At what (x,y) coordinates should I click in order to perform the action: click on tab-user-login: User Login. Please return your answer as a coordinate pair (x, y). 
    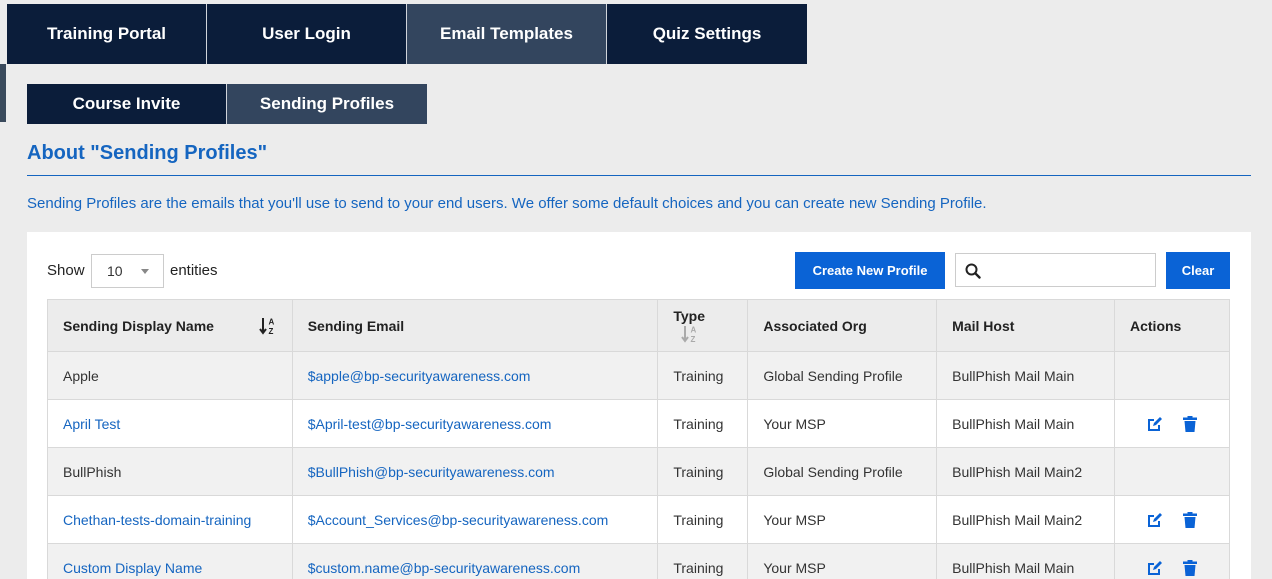
    Looking at the image, I should click on (307, 34).